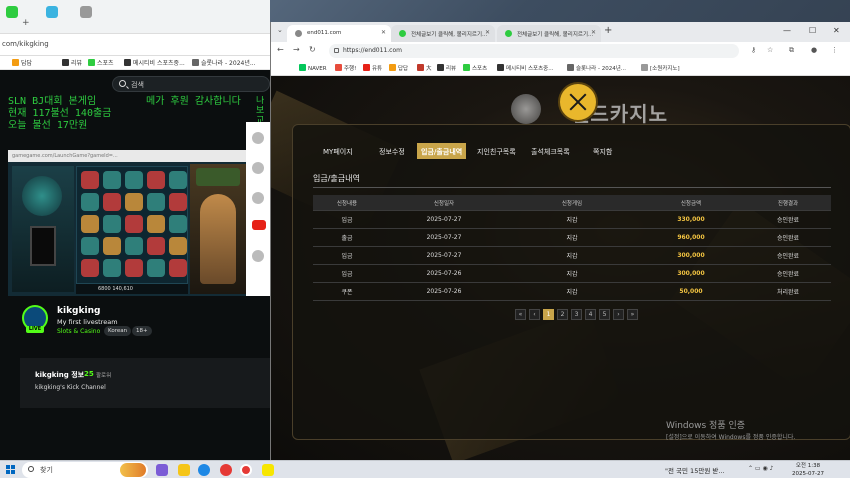 The image size is (850, 478). What do you see at coordinates (834, 50) in the screenshot?
I see `menu-icon: ⋮` at bounding box center [834, 50].